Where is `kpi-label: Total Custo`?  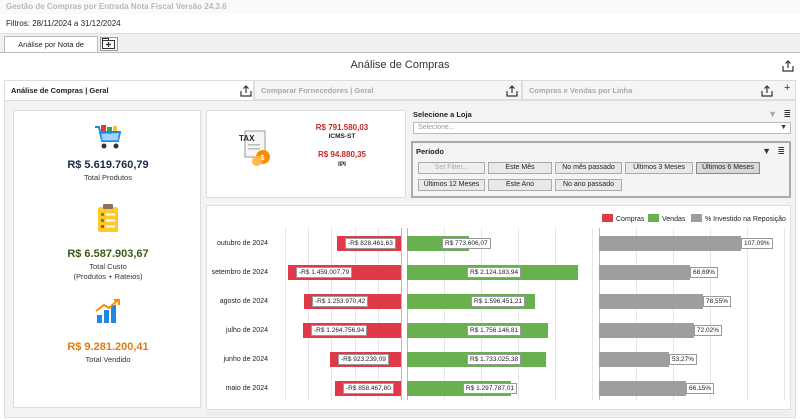 kpi-label: Total Custo is located at coordinates (108, 266).